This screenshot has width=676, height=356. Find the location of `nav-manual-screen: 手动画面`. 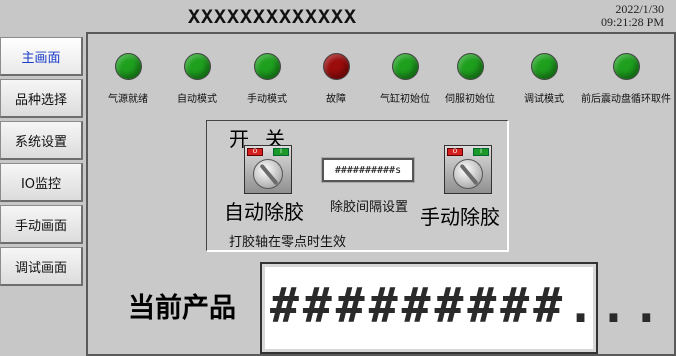

nav-manual-screen: 手动画面 is located at coordinates (41, 224).